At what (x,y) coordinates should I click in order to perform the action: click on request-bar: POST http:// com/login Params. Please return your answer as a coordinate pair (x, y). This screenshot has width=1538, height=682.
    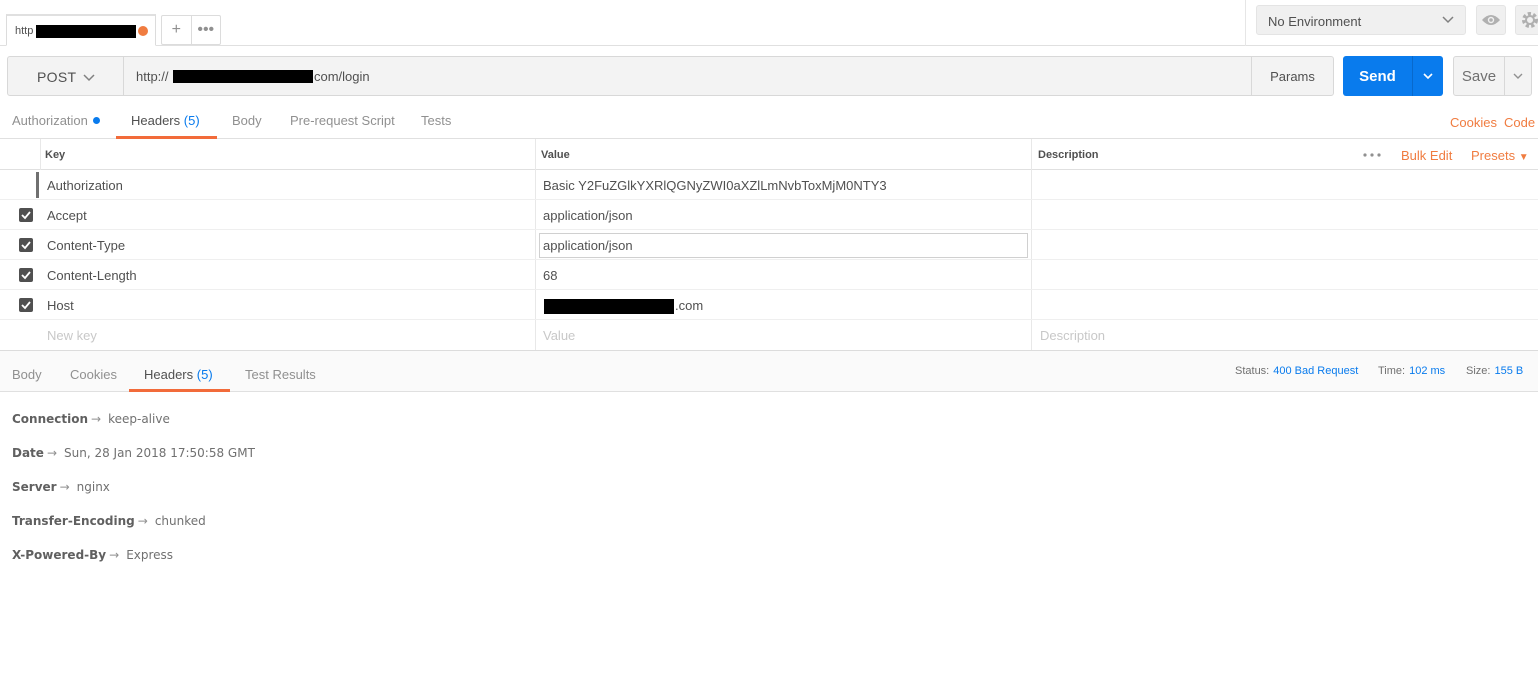
    Looking at the image, I should click on (670, 76).